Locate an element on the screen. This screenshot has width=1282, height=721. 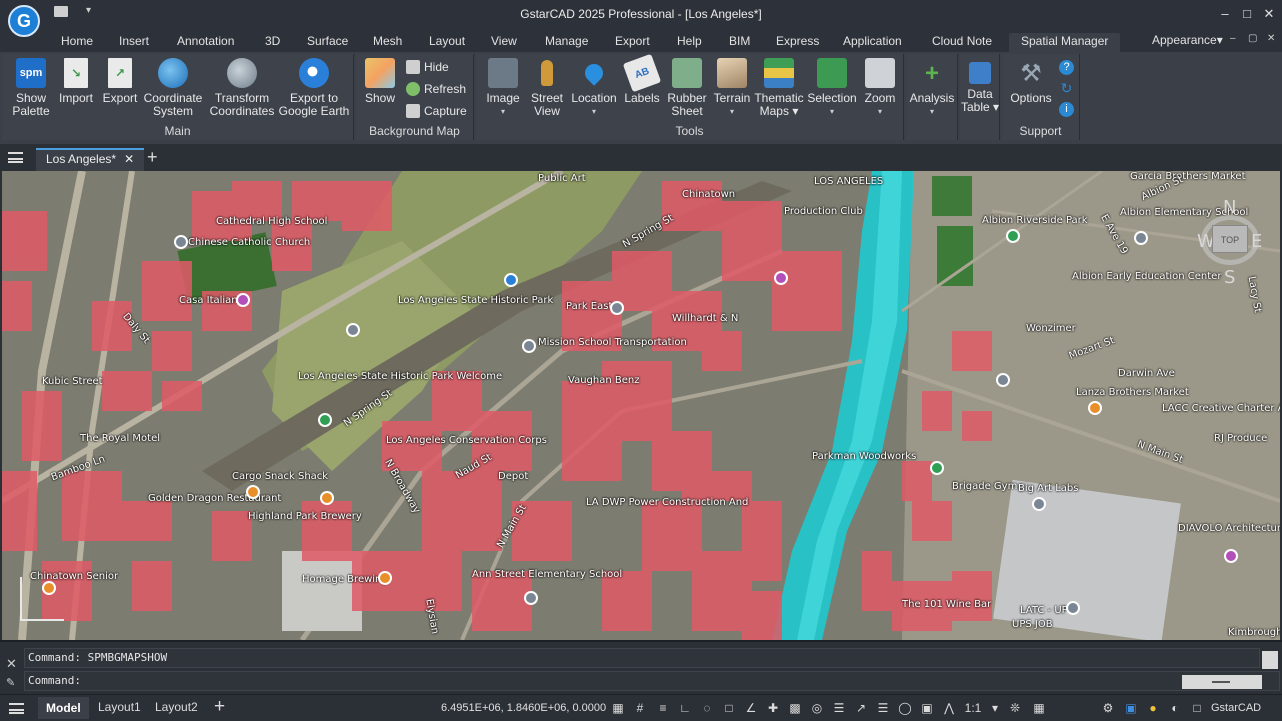
viewcube: N S W E TOP is located at coordinates (1230, 242).